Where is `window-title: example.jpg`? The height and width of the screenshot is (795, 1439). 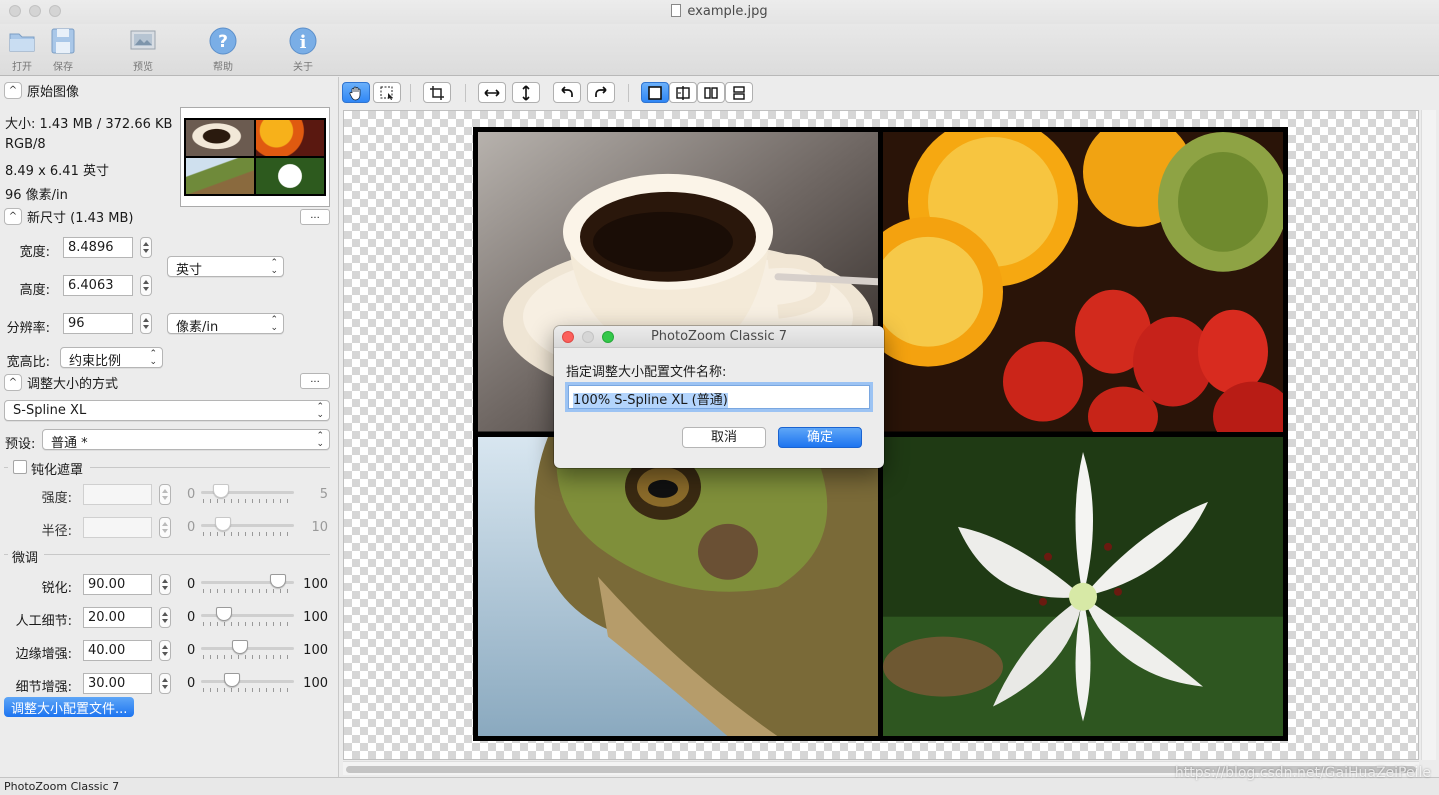 window-title: example.jpg is located at coordinates (719, 11).